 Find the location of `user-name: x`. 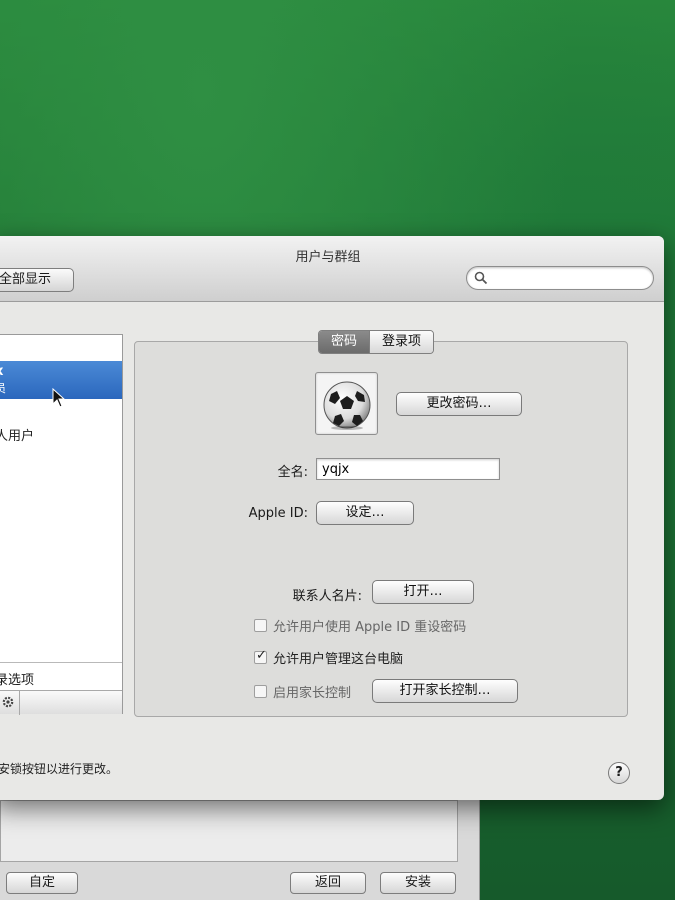

user-name: x is located at coordinates (1, 371).